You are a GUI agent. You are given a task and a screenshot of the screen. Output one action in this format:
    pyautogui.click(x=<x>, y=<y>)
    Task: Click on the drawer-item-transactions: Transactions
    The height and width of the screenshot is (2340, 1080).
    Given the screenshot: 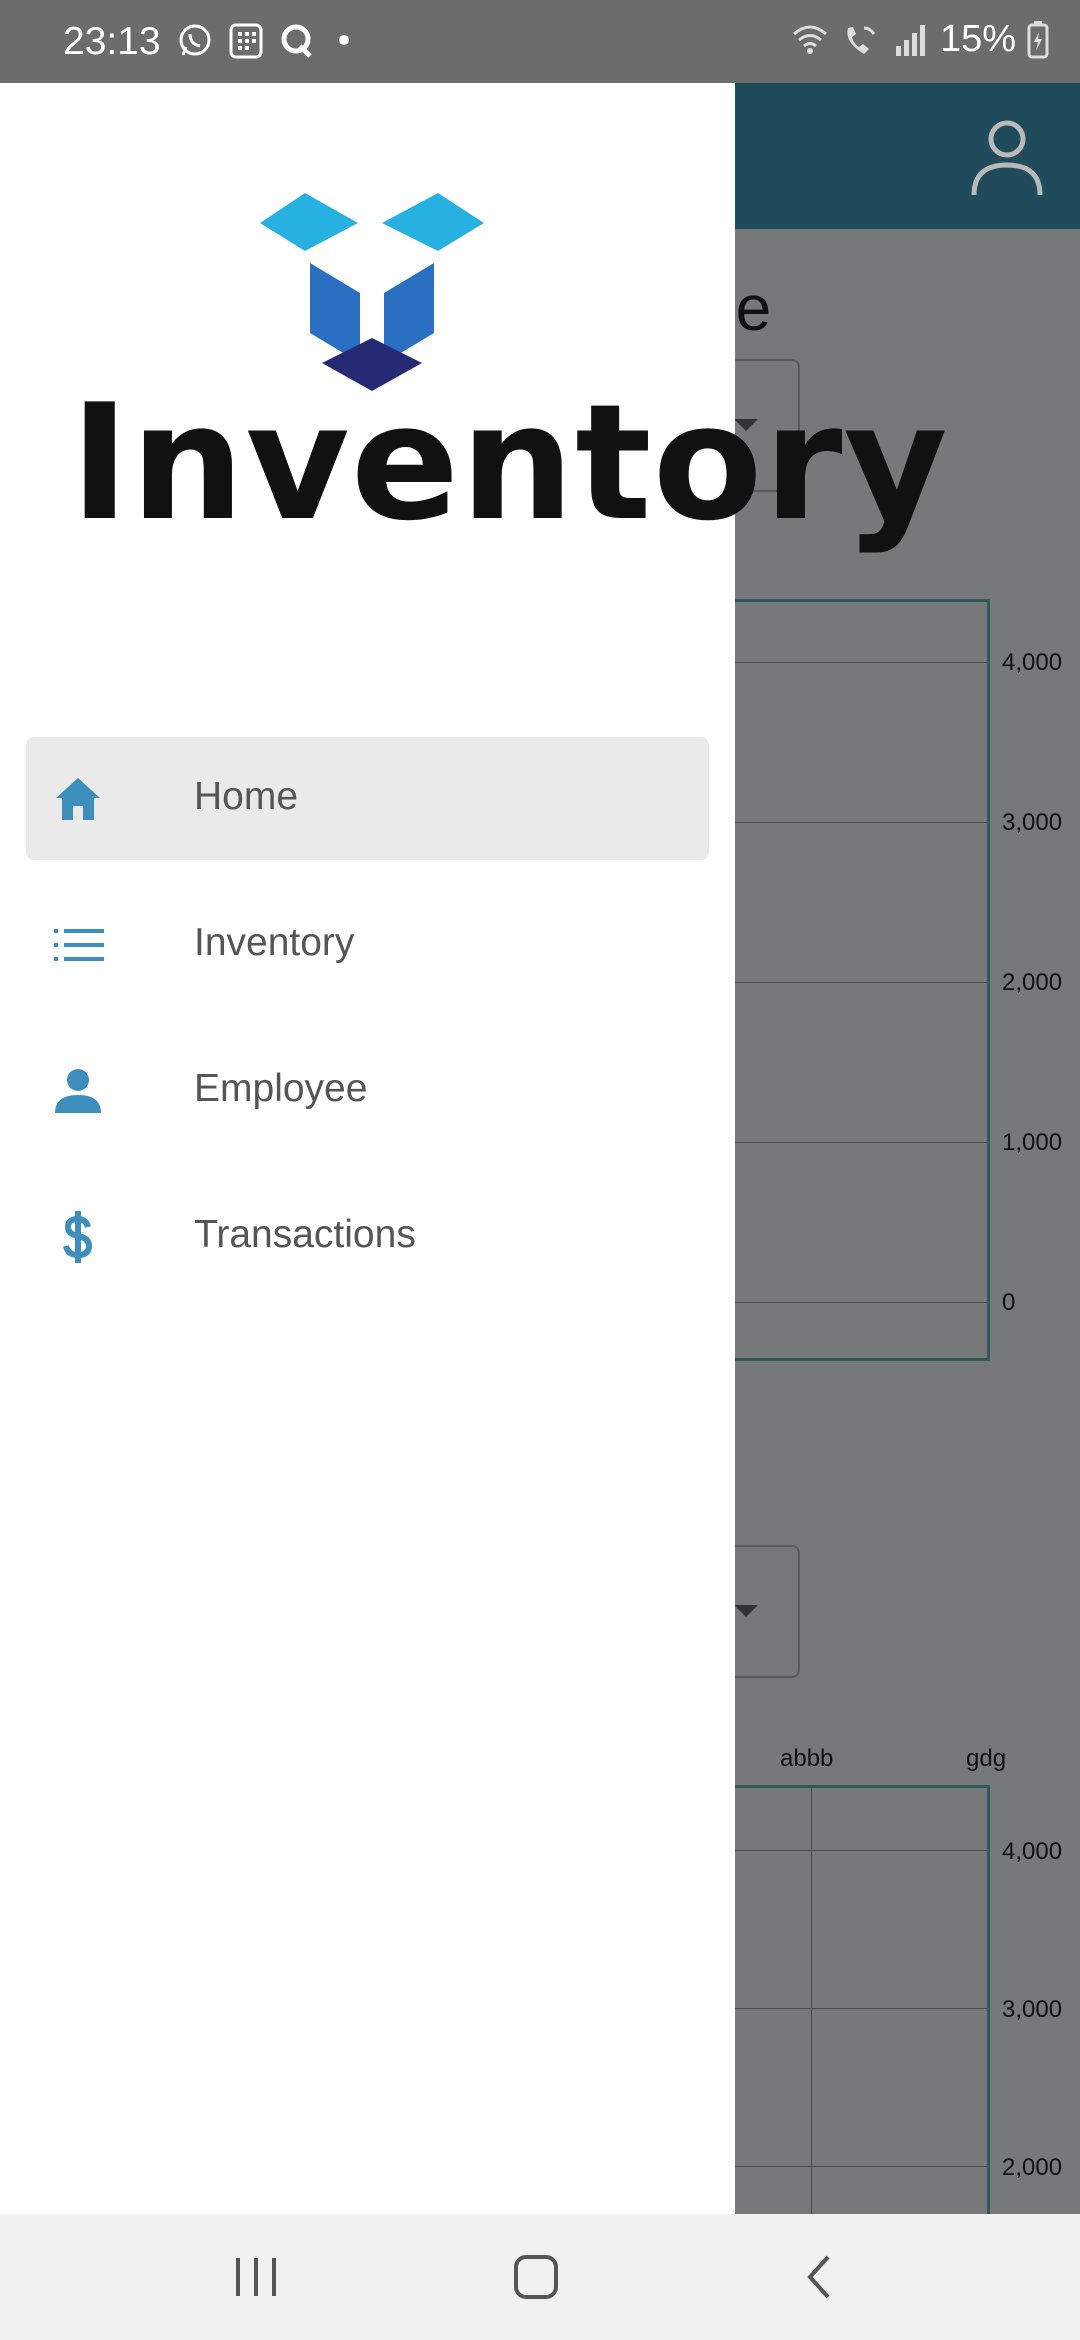 What is the action you would take?
    pyautogui.click(x=367, y=1236)
    